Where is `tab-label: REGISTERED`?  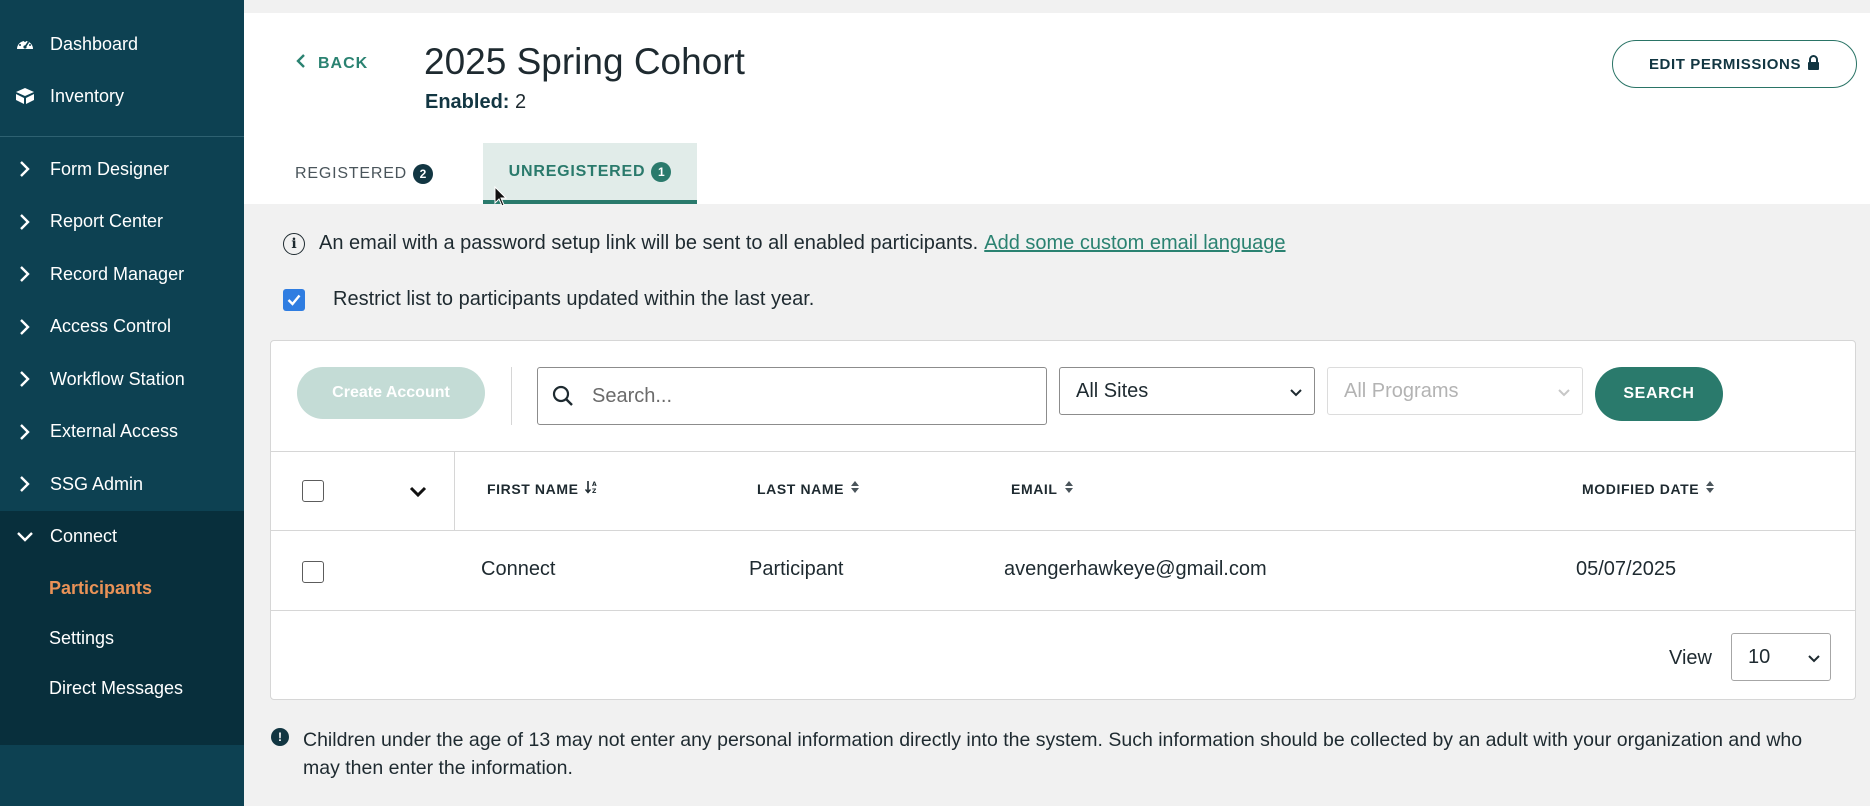
tab-label: REGISTERED is located at coordinates (351, 173).